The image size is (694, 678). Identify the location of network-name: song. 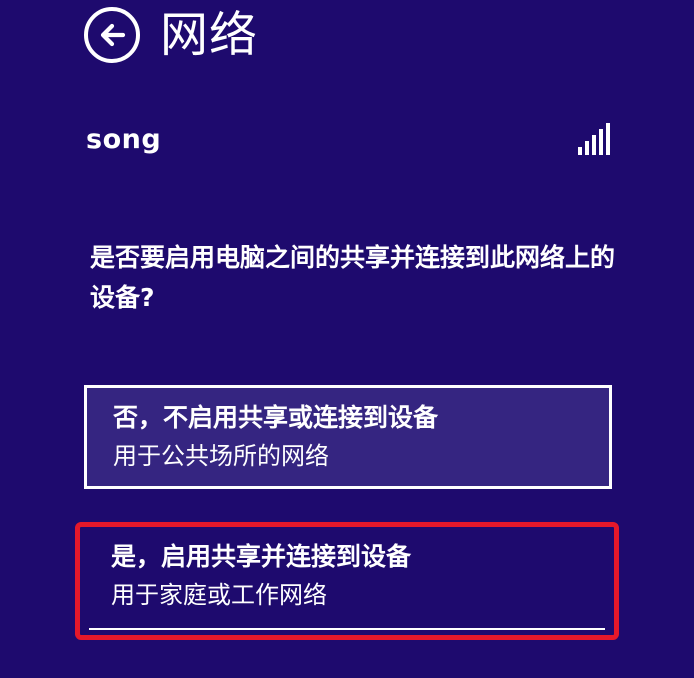
(124, 139).